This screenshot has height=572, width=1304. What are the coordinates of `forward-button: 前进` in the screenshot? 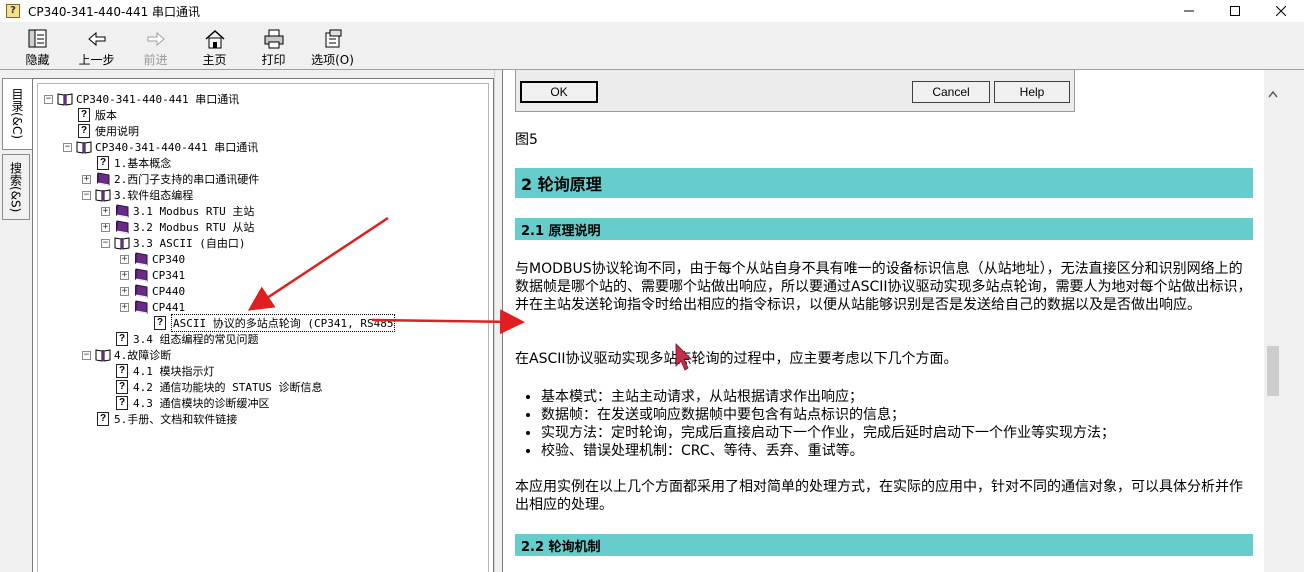 It's located at (155, 46).